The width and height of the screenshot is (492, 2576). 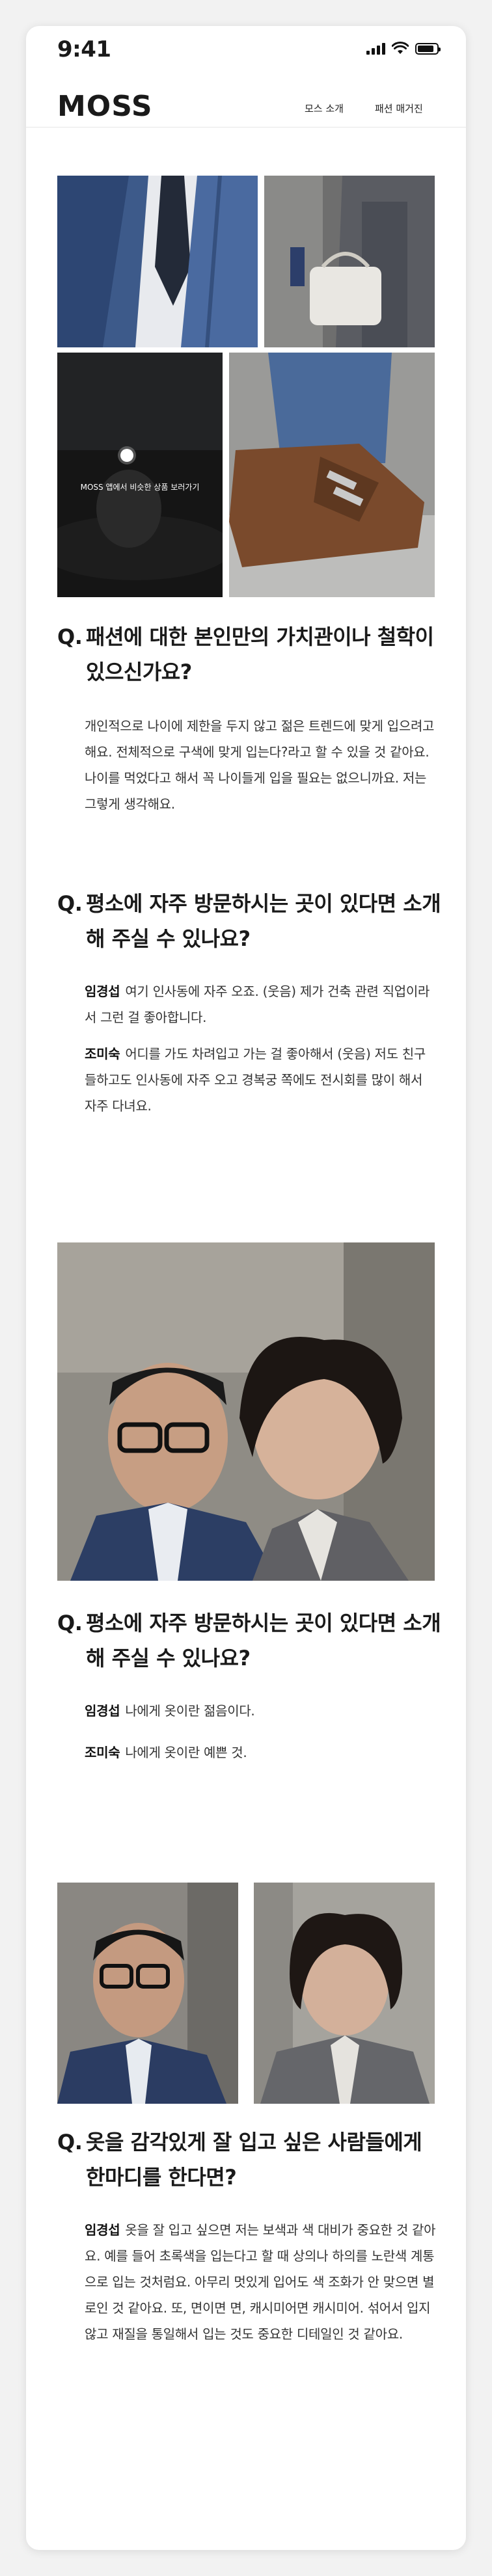 I want to click on photo-dark-shoe: MOSS 앱에서 비슷한 상품 보러가기, so click(x=140, y=475).